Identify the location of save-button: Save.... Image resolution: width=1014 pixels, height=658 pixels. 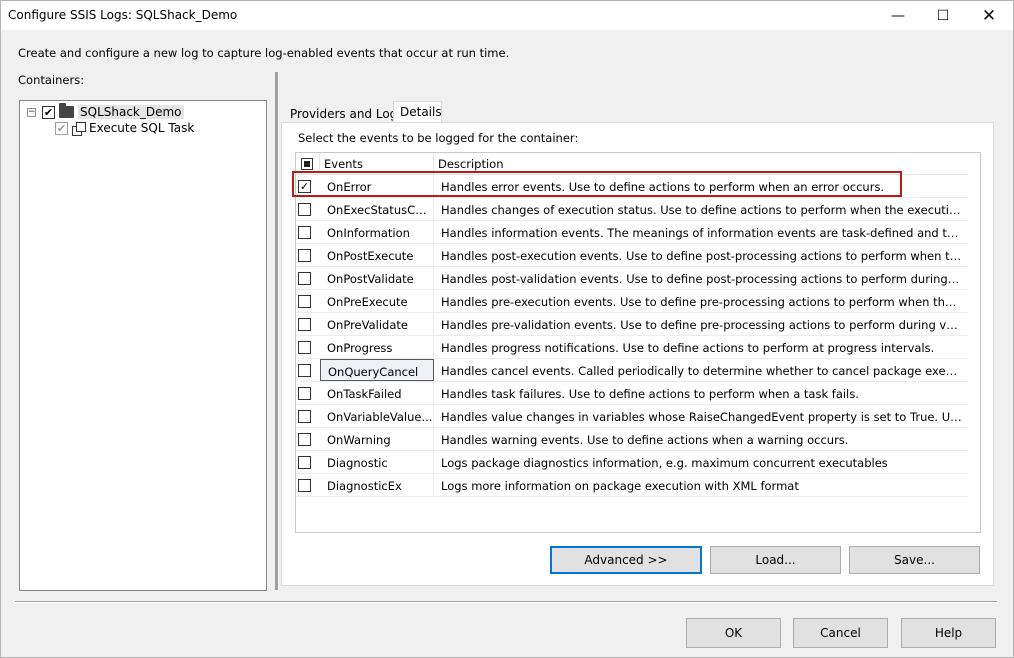
(914, 560).